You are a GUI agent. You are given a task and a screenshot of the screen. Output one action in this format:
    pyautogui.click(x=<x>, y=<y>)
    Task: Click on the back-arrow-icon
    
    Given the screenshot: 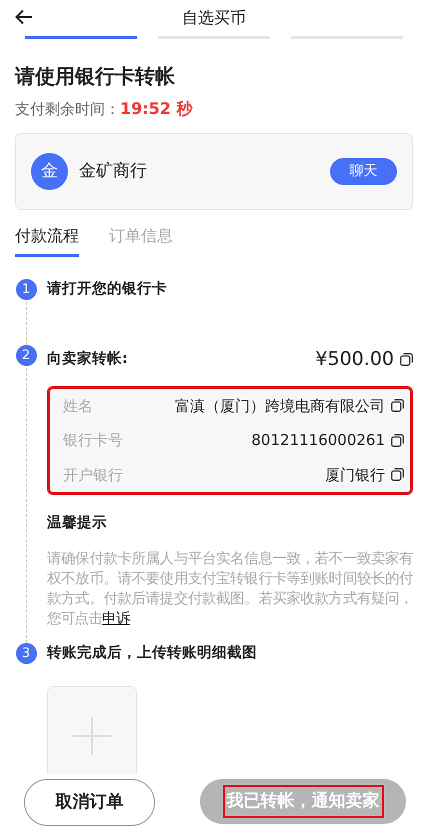 What is the action you would take?
    pyautogui.click(x=24, y=17)
    